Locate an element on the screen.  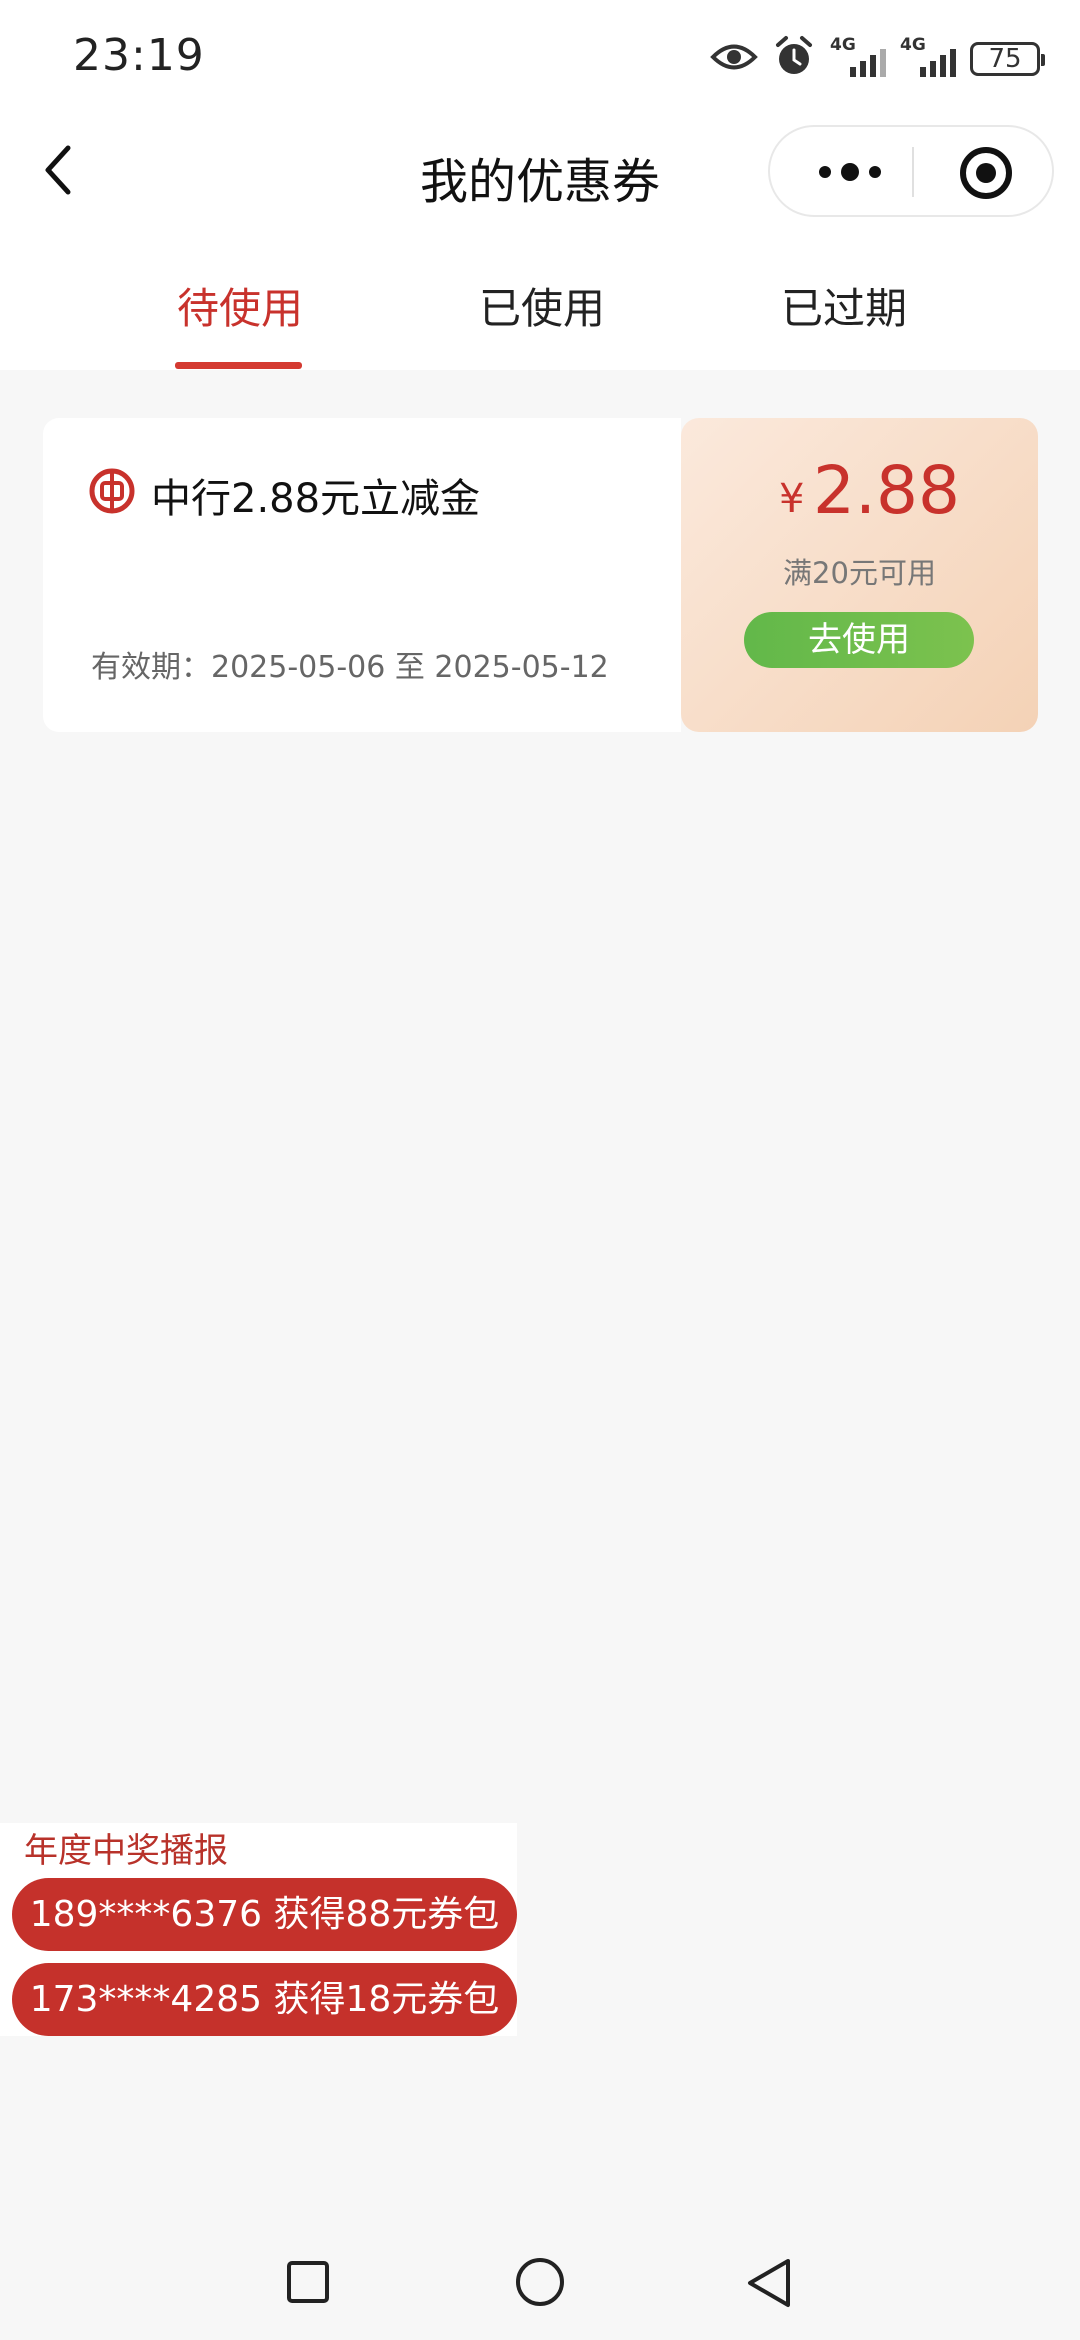
square-icon is located at coordinates (308, 2282).